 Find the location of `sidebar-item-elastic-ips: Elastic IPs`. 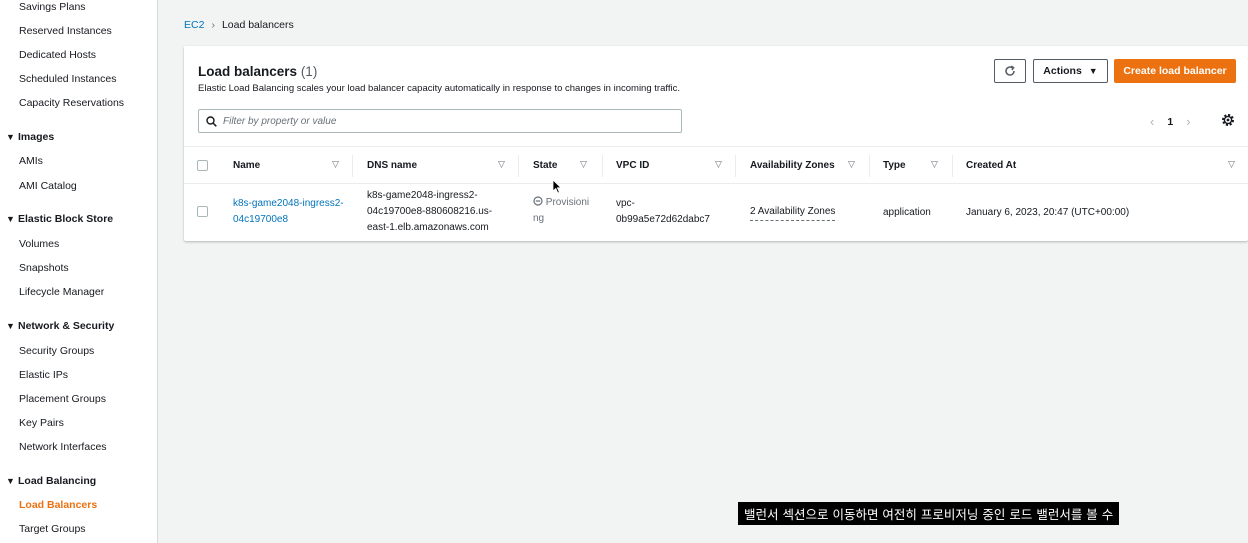

sidebar-item-elastic-ips: Elastic IPs is located at coordinates (43, 375).